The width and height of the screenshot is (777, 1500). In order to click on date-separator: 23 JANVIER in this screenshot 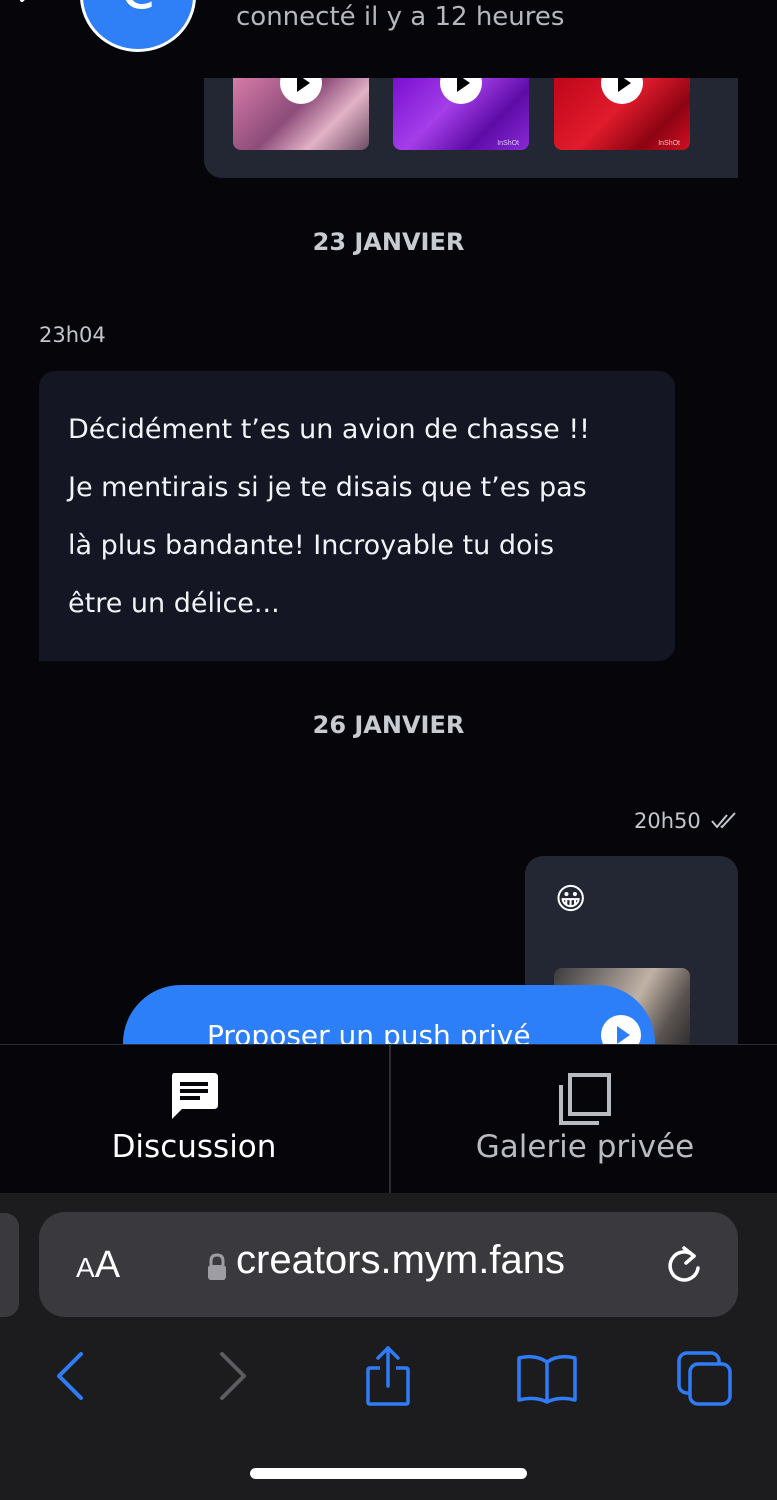, I will do `click(388, 242)`.